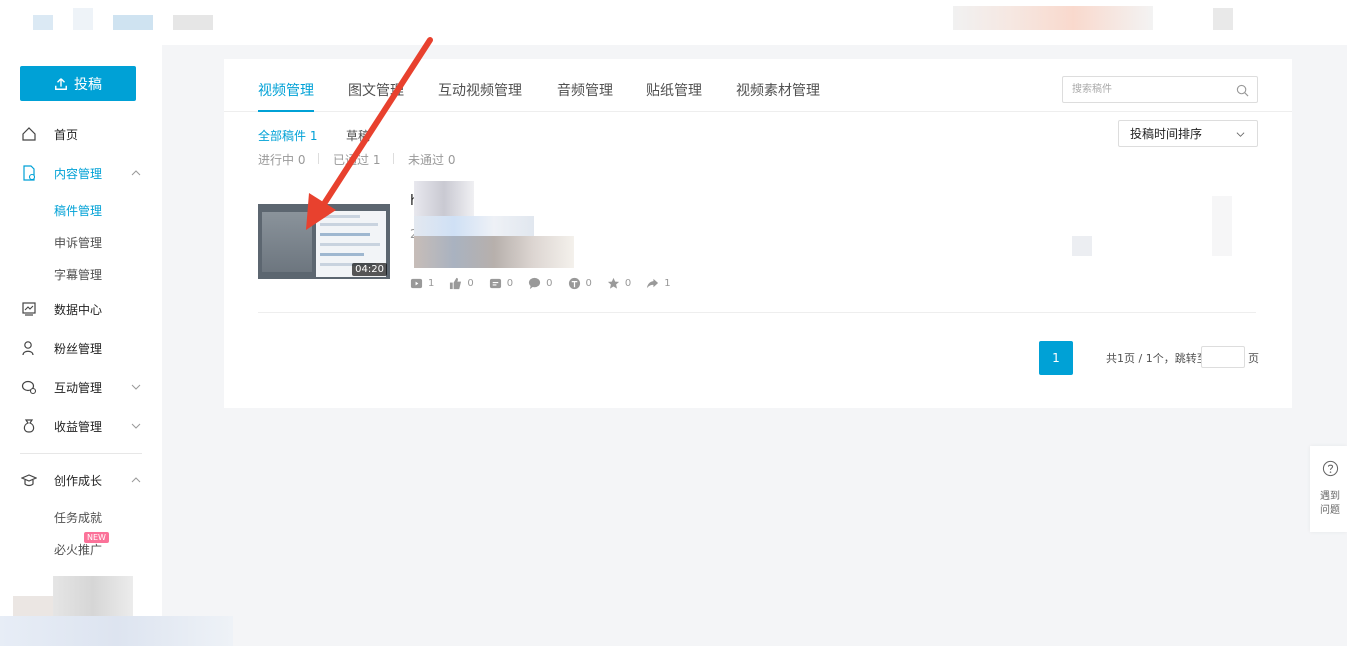 This screenshot has height=646, width=1347. What do you see at coordinates (1330, 496) in the screenshot?
I see `help-label-line1: 遇到` at bounding box center [1330, 496].